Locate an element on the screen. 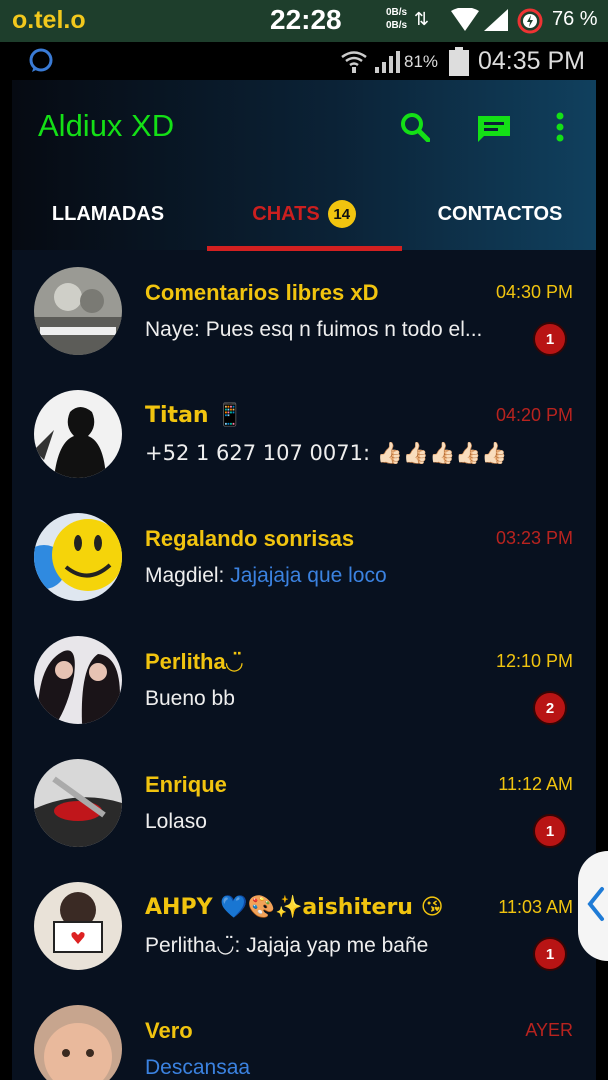  chat-time: 12:10 PM is located at coordinates (534, 661).